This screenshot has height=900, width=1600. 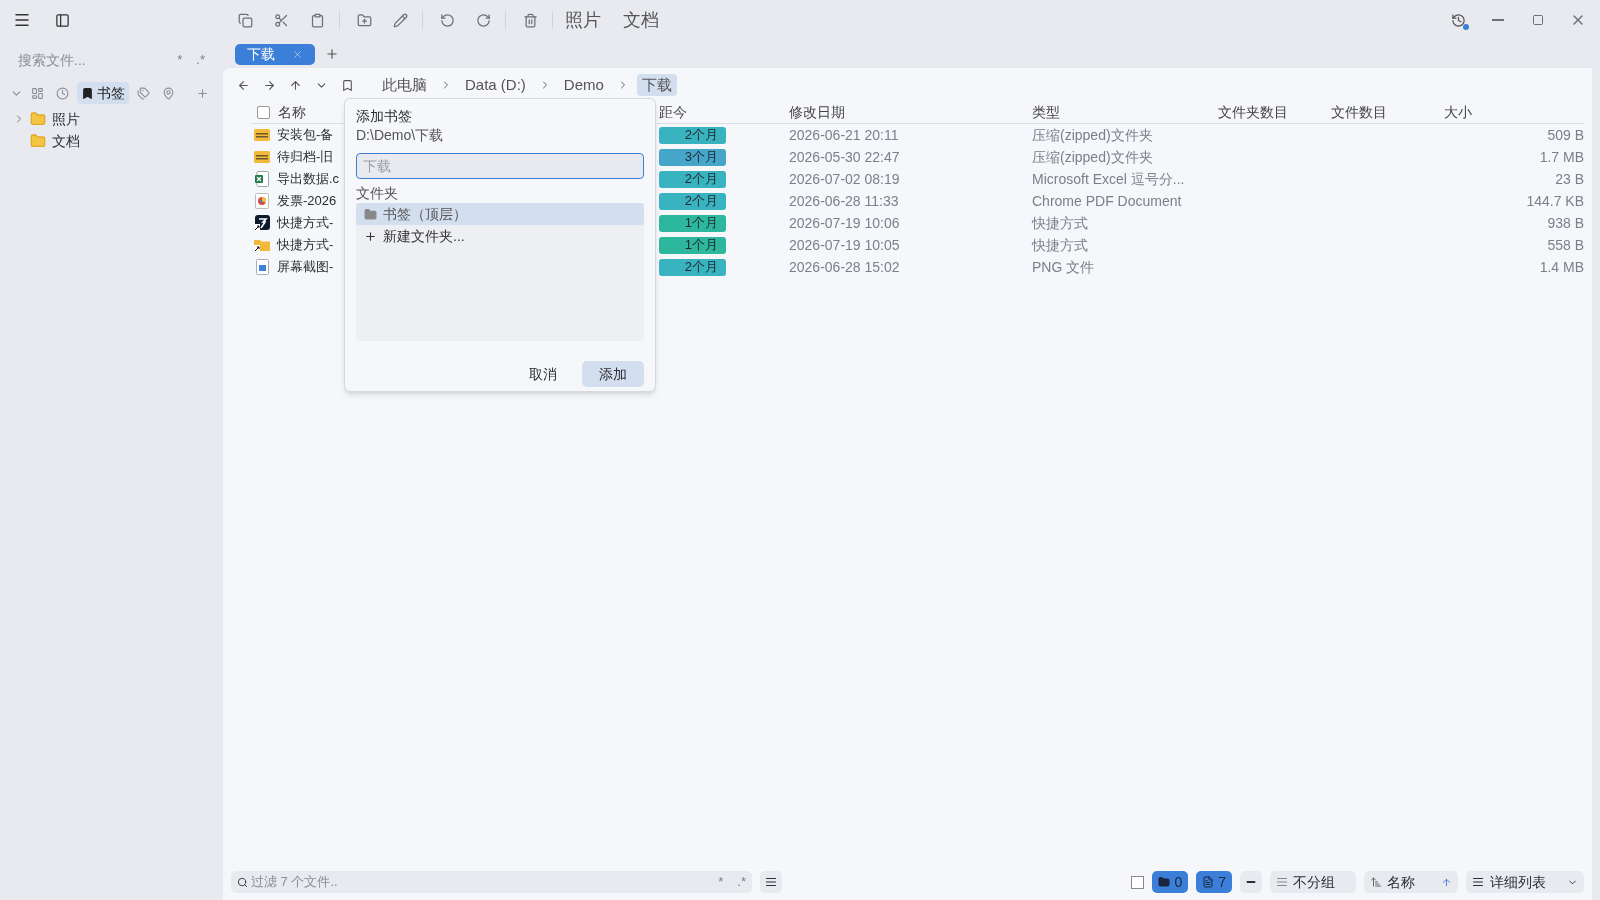 What do you see at coordinates (844, 222) in the screenshot?
I see `modified-date: 2026-07-19 10:06` at bounding box center [844, 222].